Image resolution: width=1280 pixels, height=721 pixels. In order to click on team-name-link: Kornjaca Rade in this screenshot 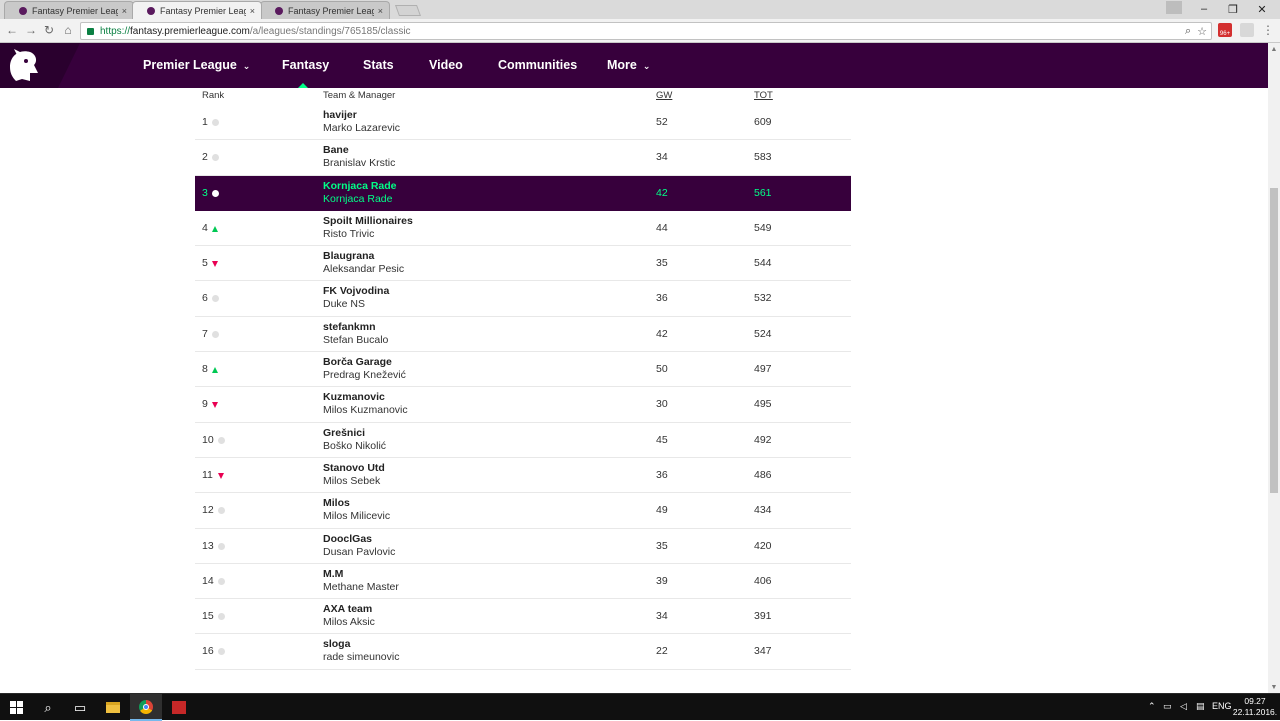, I will do `click(360, 186)`.